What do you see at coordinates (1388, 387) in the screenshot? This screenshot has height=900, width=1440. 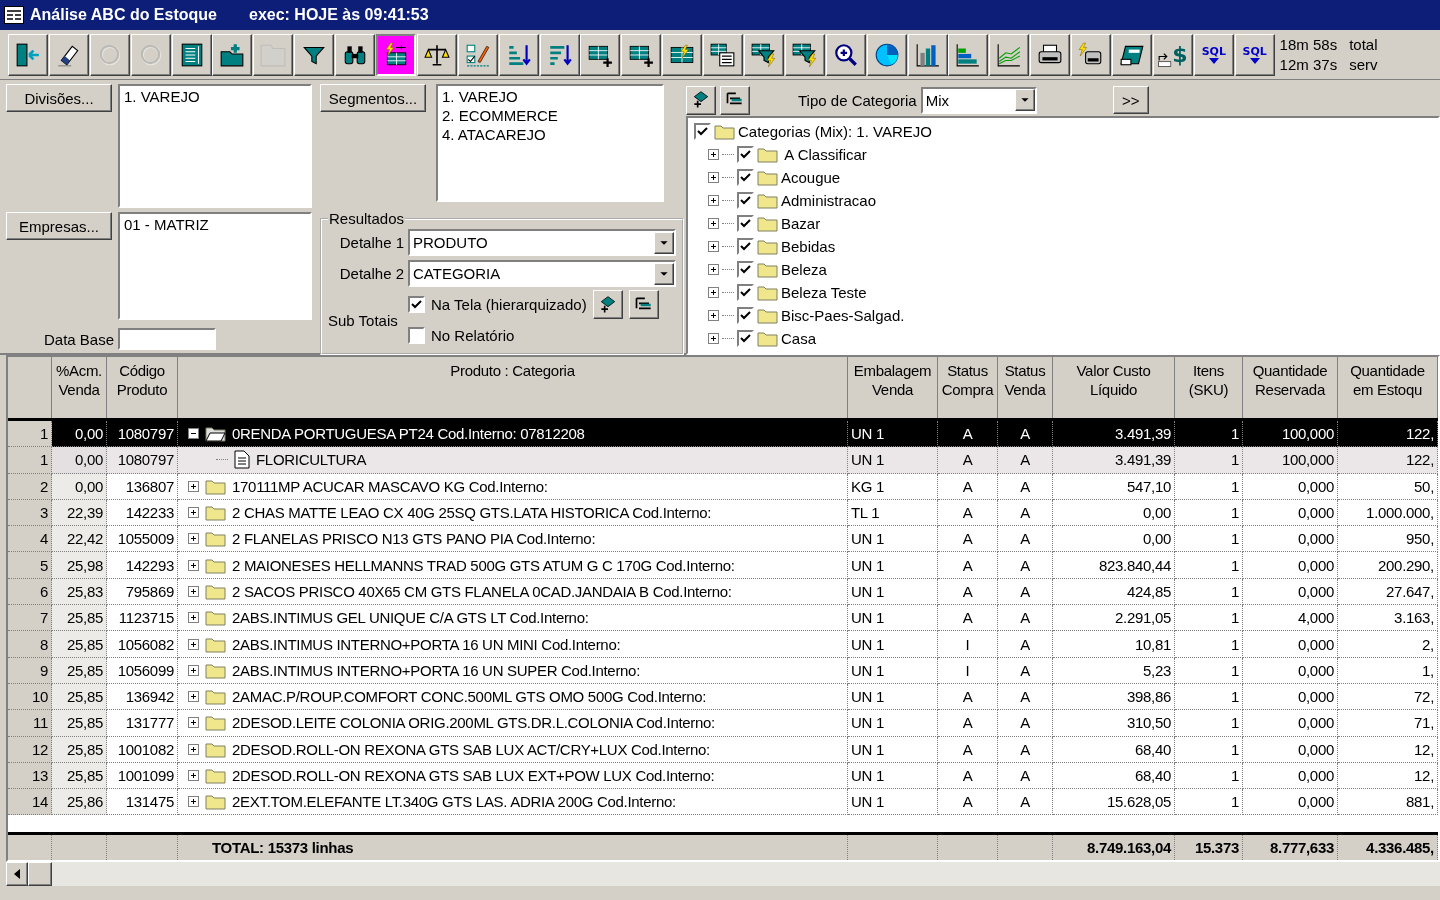 I see `column-header: Quantidade em Estoqu` at bounding box center [1388, 387].